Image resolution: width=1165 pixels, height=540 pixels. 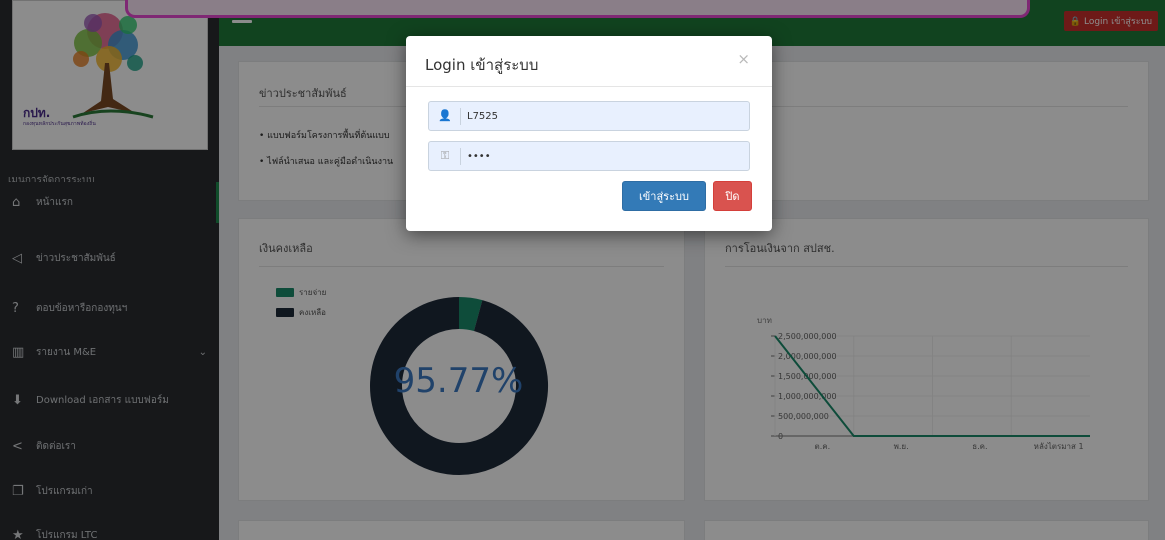 I want to click on username-field: 👤, so click(x=589, y=116).